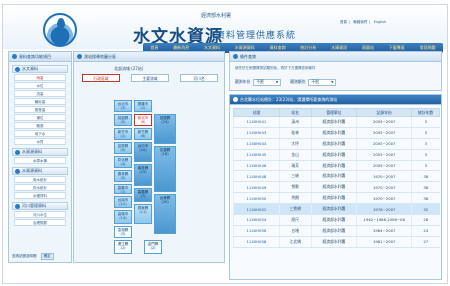 The image size is (450, 286). What do you see at coordinates (40, 133) in the screenshot?
I see `nav-item-groundwater: 地下水` at bounding box center [40, 133].